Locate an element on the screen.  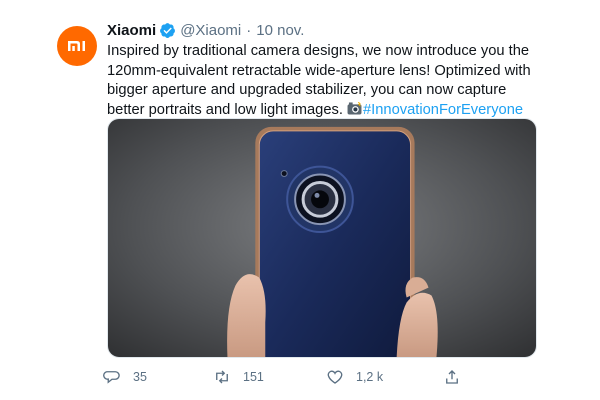
share-button is located at coordinates (458, 377).